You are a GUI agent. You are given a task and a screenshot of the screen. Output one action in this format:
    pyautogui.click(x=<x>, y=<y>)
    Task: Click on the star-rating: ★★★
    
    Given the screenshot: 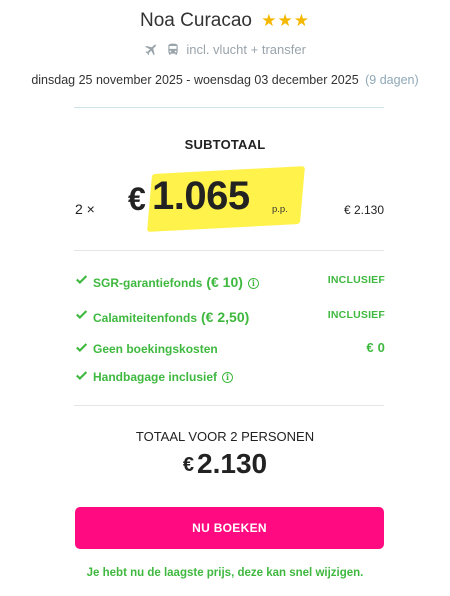 What is the action you would take?
    pyautogui.click(x=285, y=20)
    